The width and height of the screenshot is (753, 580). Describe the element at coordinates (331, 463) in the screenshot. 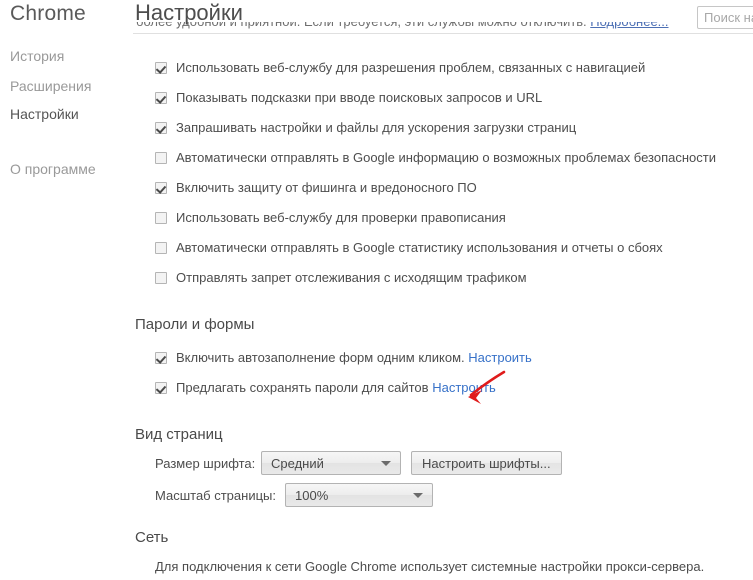

I see `font-size-select: Средний` at that location.